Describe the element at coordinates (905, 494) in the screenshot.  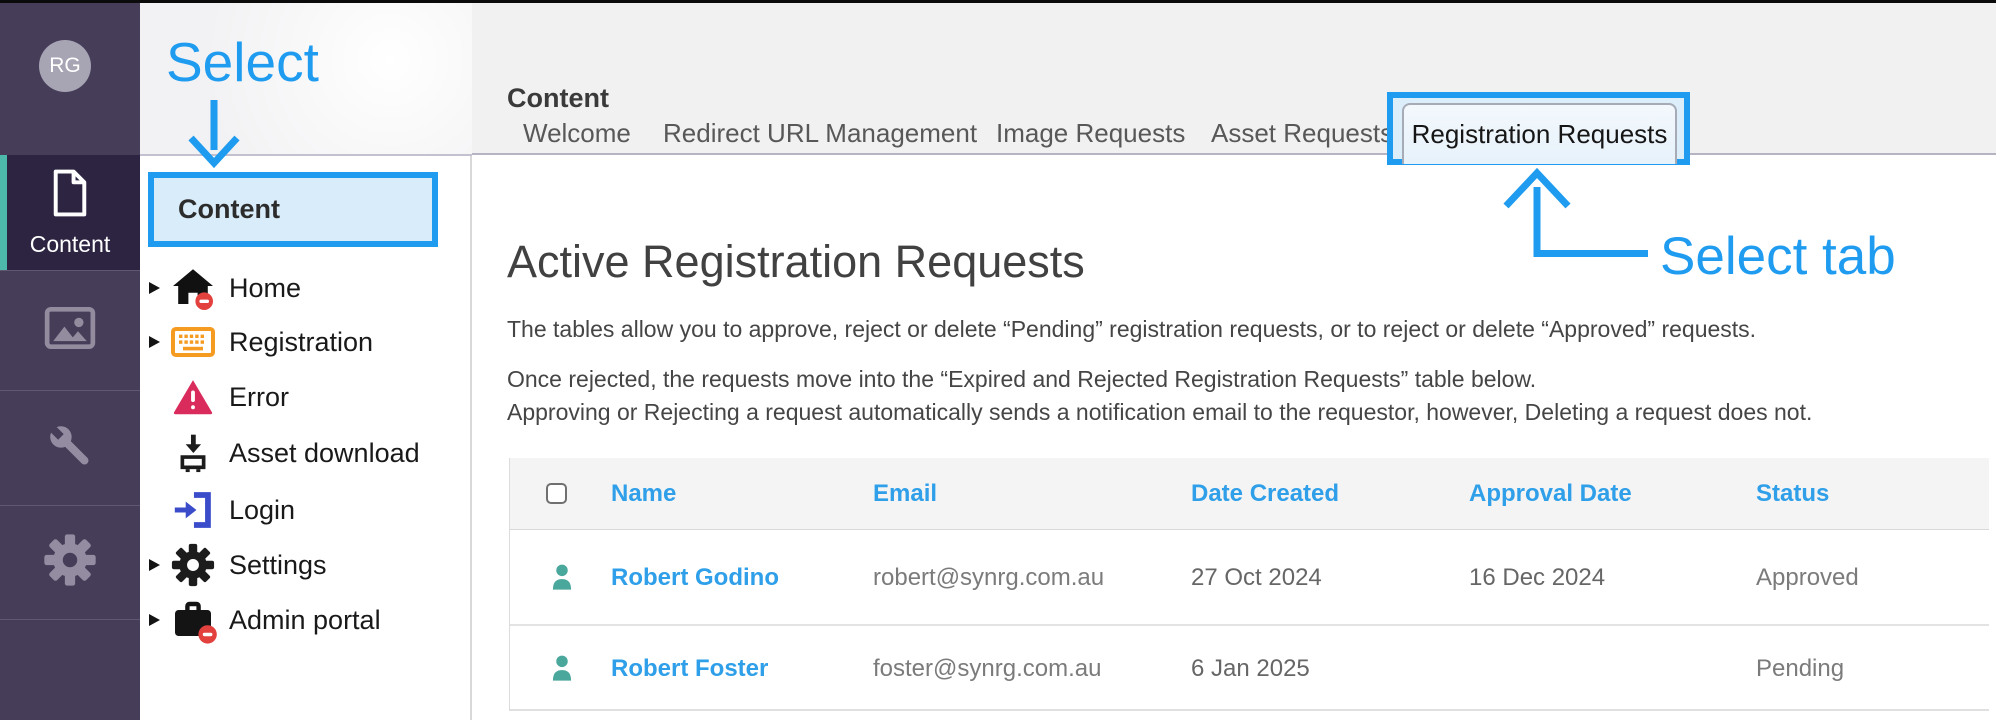
I see `column-header-email: Email` at that location.